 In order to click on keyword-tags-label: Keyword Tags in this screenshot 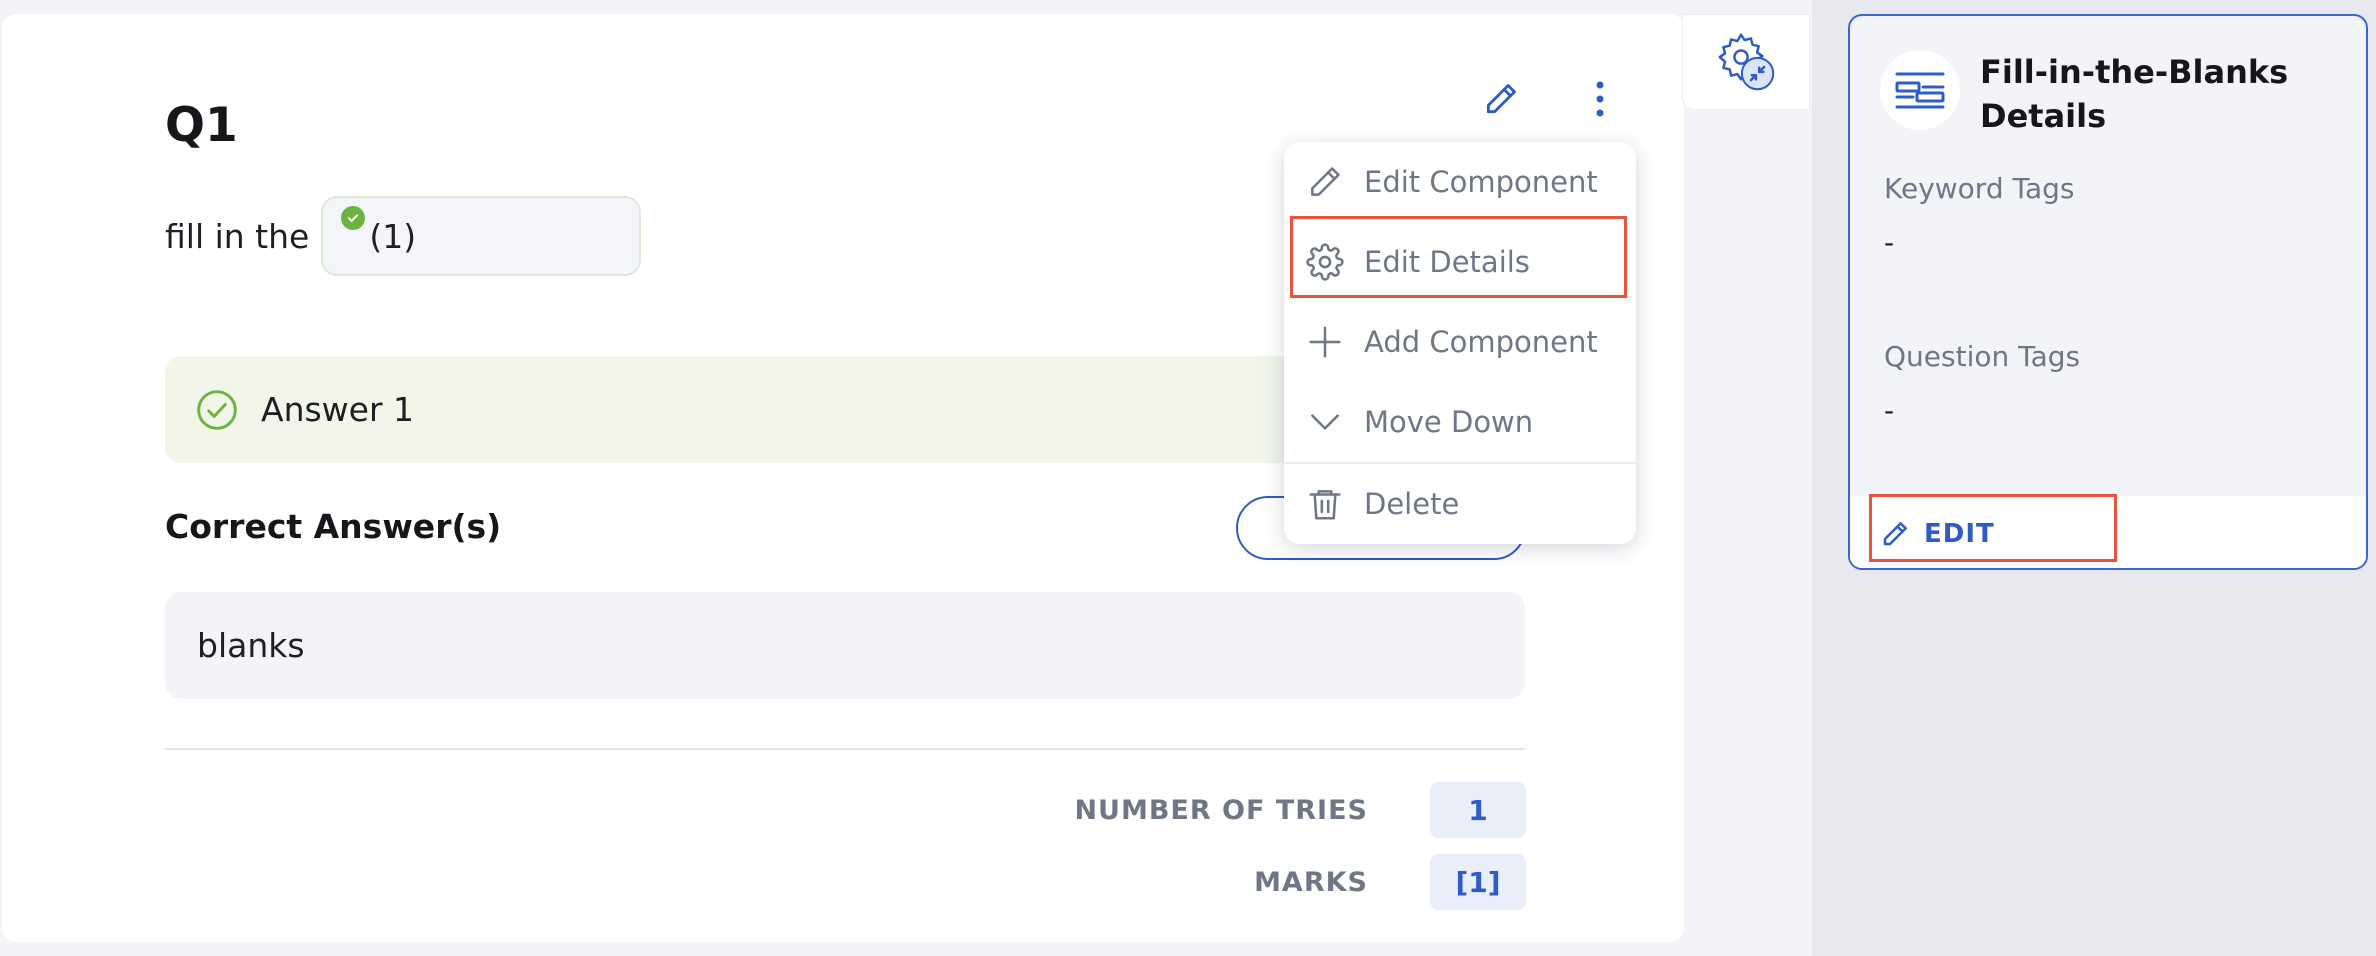, I will do `click(1979, 188)`.